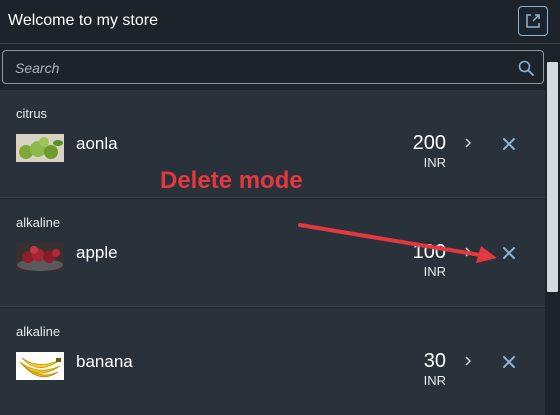 The height and width of the screenshot is (415, 560). What do you see at coordinates (97, 252) in the screenshot?
I see `item-name: apple` at bounding box center [97, 252].